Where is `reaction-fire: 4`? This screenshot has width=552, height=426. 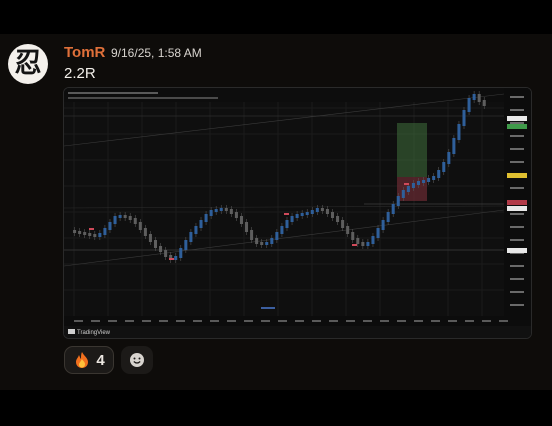 reaction-fire: 4 is located at coordinates (89, 360).